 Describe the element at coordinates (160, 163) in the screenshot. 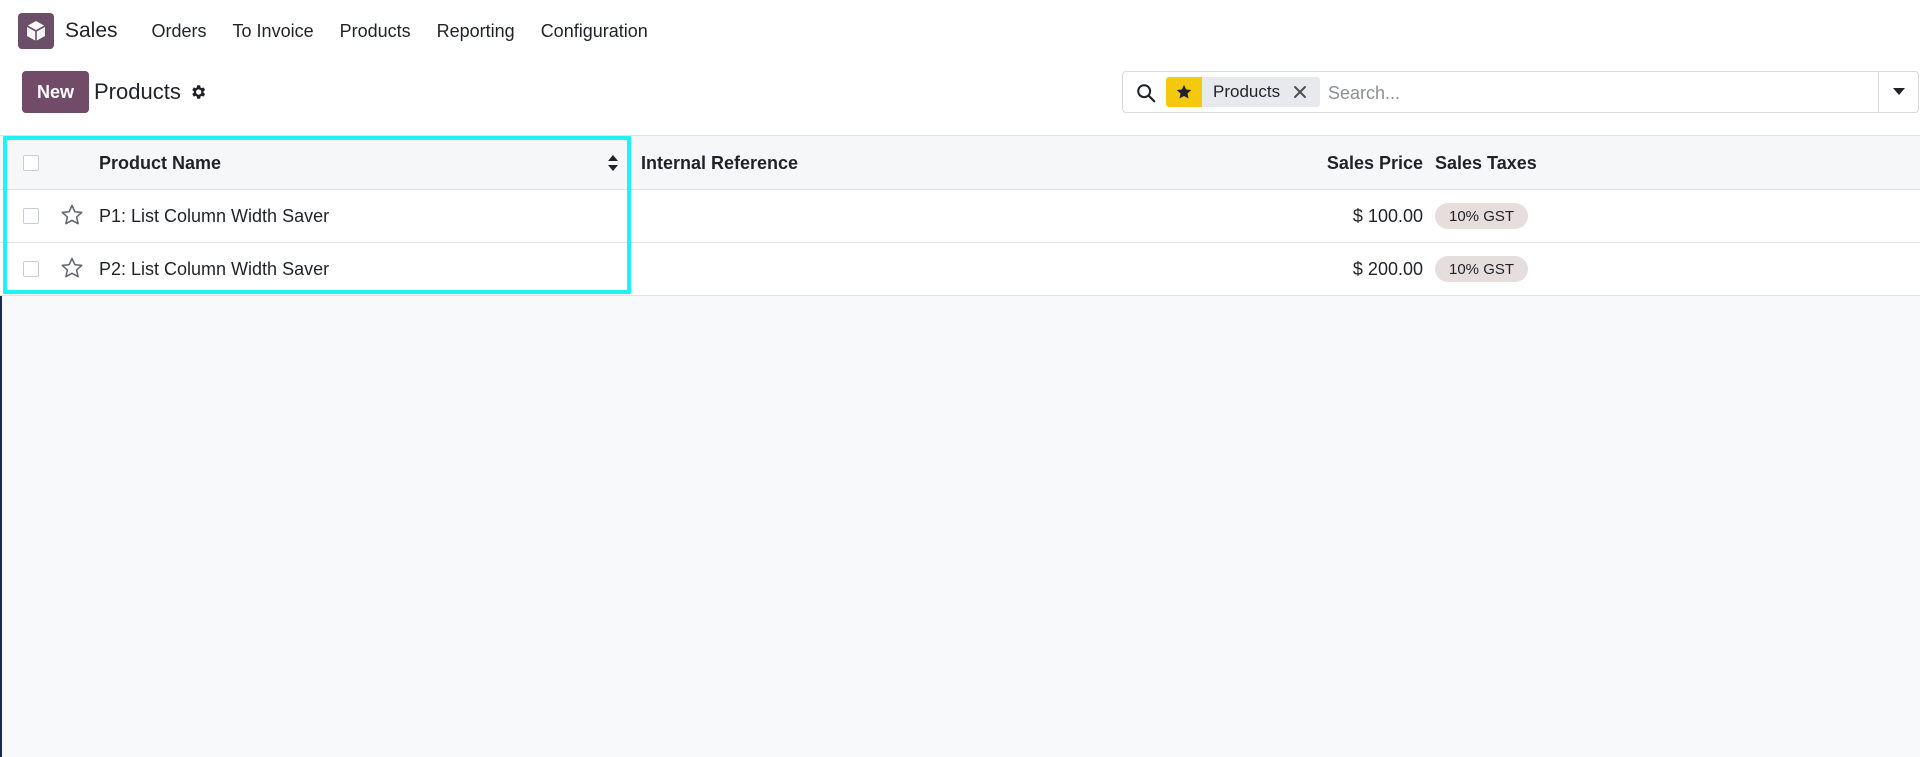

I see `column-header-product-name: Product Name` at that location.